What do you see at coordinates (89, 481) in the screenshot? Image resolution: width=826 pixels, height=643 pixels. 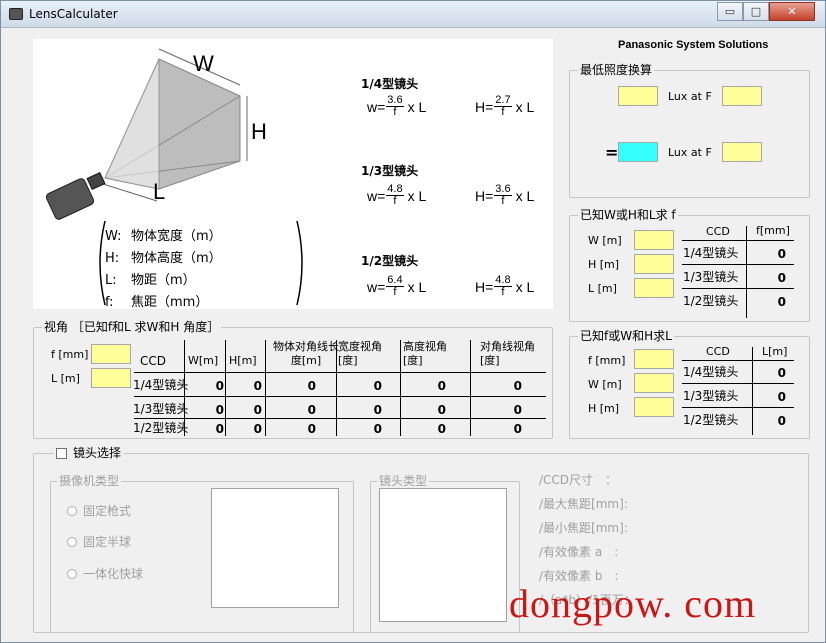 I see `camera-type-title: 摄像机类型` at bounding box center [89, 481].